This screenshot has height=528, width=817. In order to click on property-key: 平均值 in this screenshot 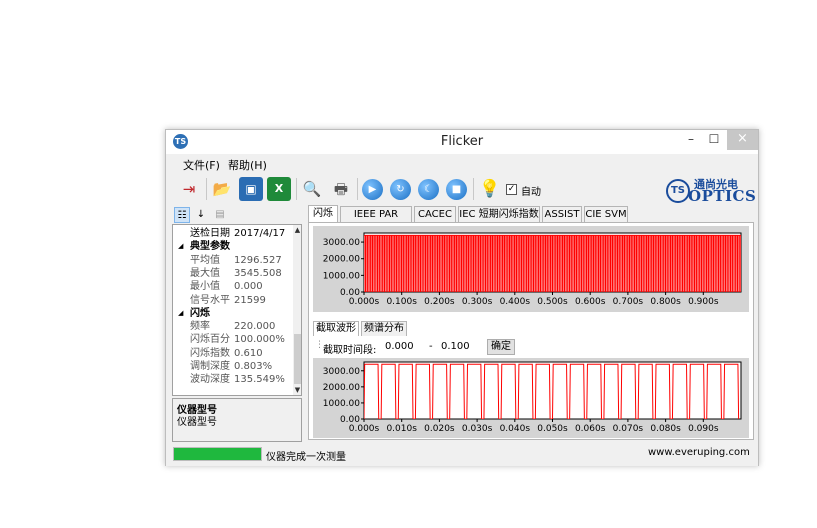, I will do `click(205, 260)`.